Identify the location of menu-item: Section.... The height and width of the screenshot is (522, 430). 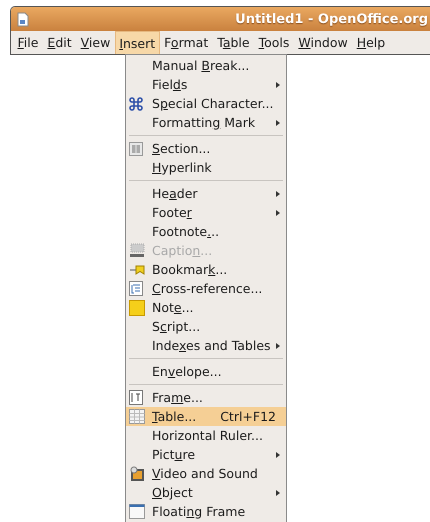
(206, 148).